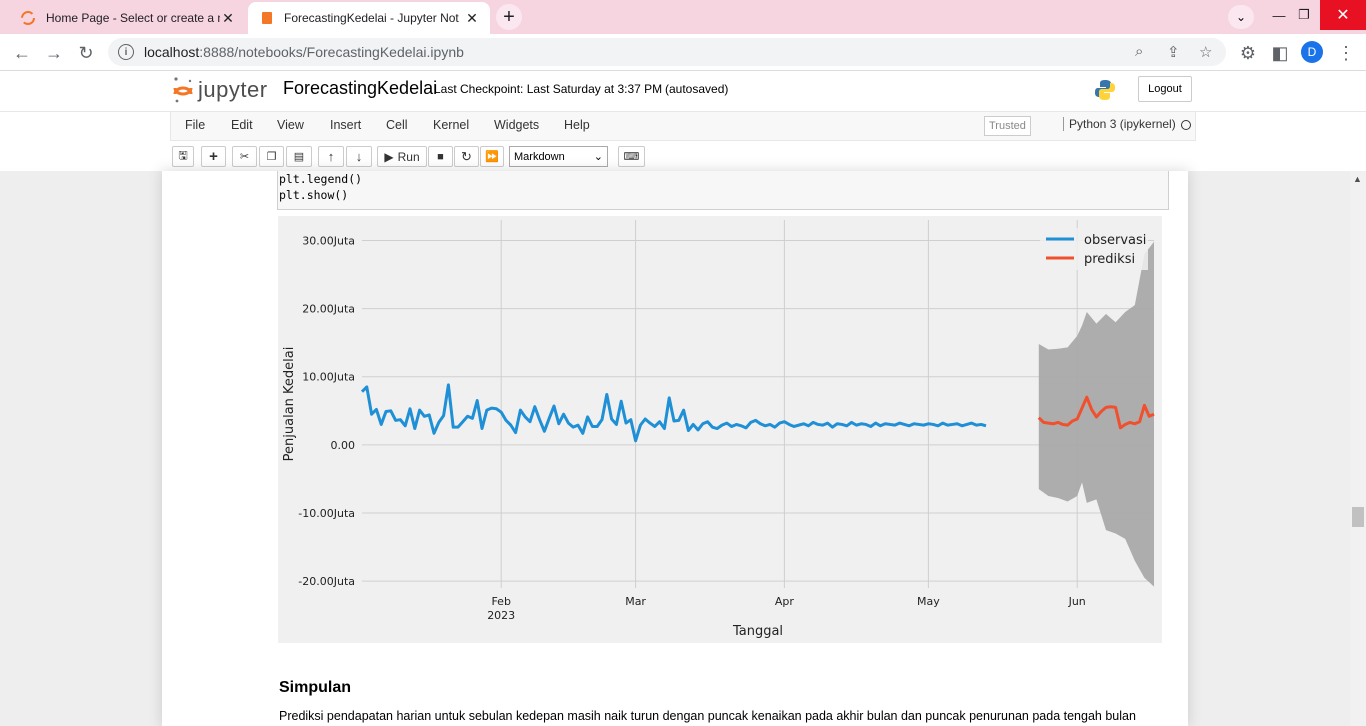 The width and height of the screenshot is (1366, 726). I want to click on legend-label-prediksi: prediksi, so click(1109, 259).